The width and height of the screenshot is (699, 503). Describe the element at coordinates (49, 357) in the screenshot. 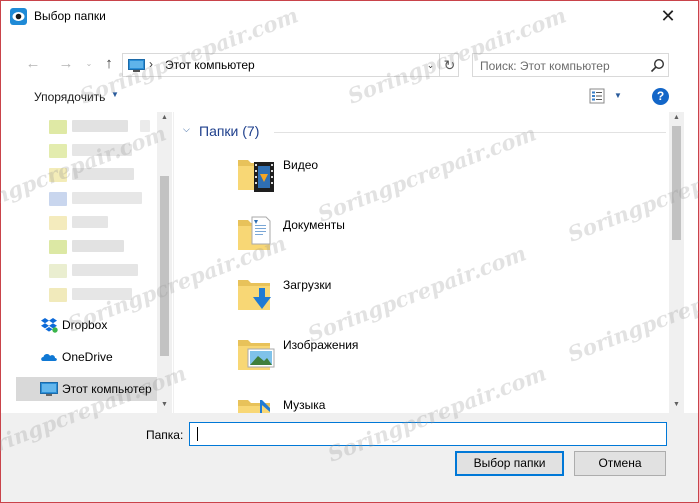

I see `onedrive-icon` at that location.